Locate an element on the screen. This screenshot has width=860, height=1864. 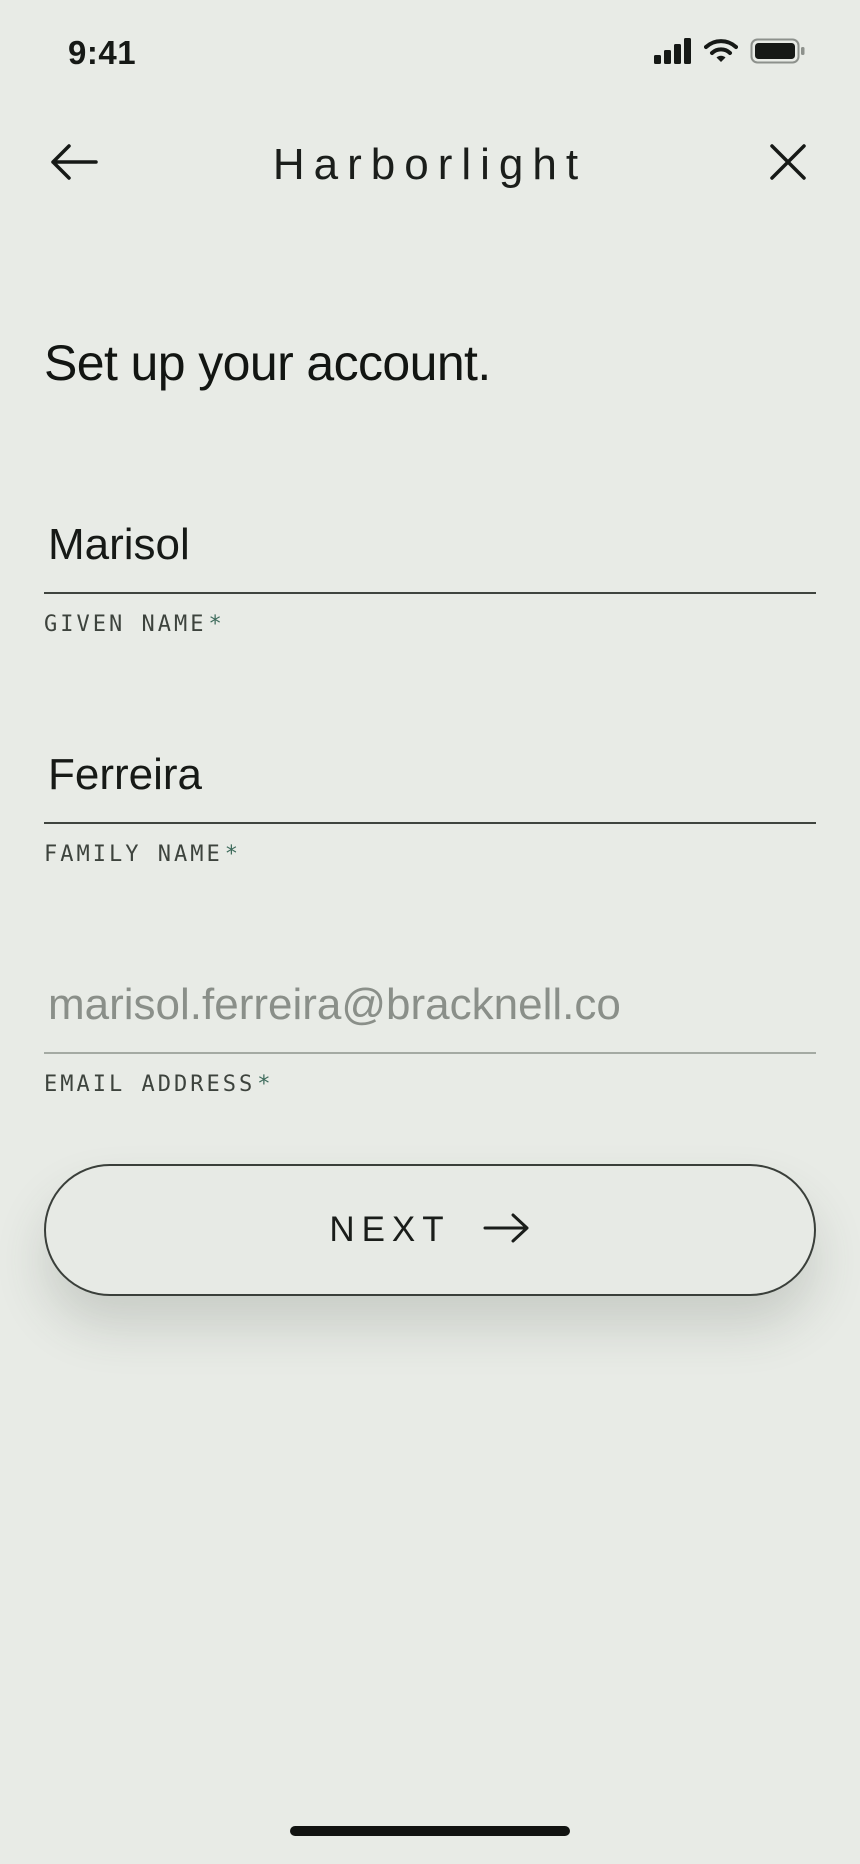
status-icons is located at coordinates (730, 53).